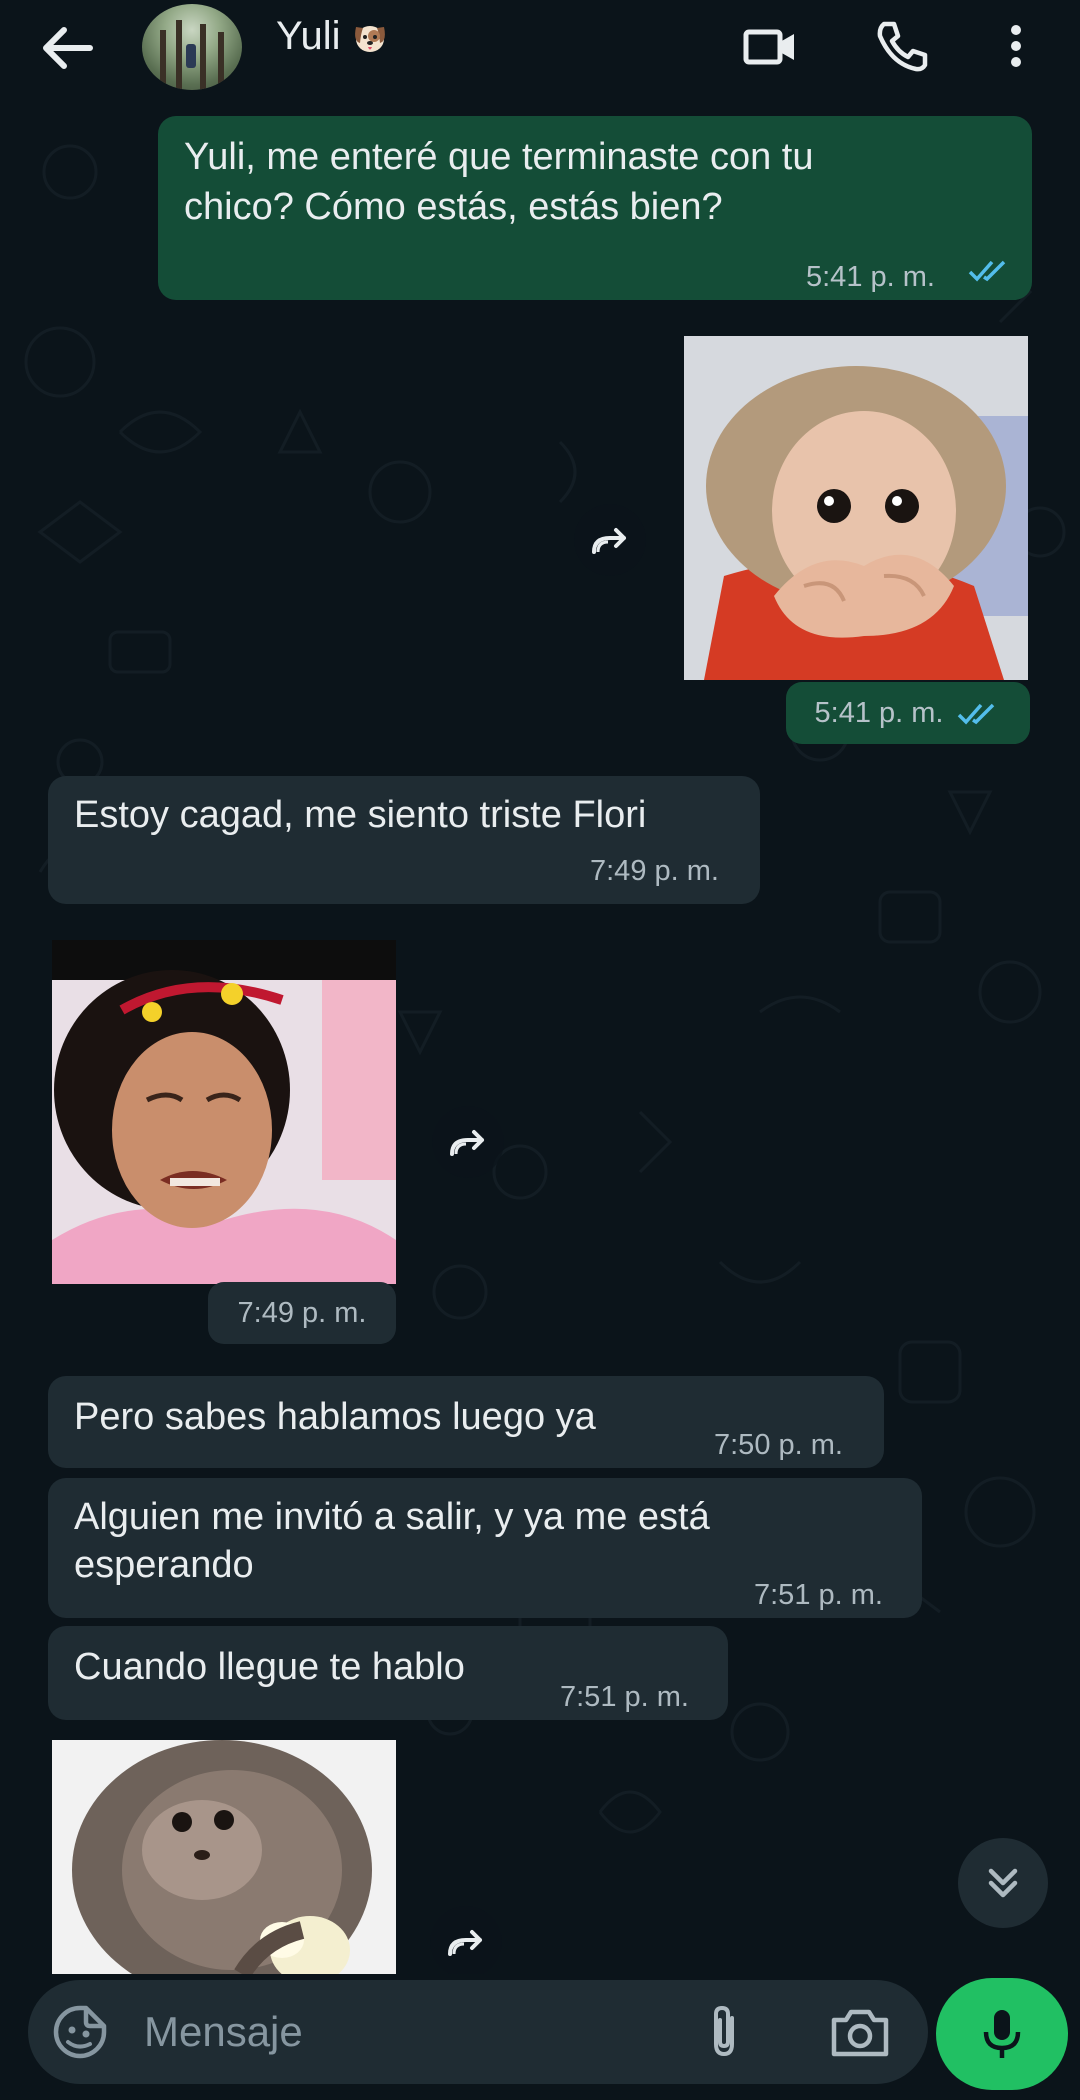 The height and width of the screenshot is (2100, 1080). What do you see at coordinates (902, 46) in the screenshot?
I see `voice-call-icon` at bounding box center [902, 46].